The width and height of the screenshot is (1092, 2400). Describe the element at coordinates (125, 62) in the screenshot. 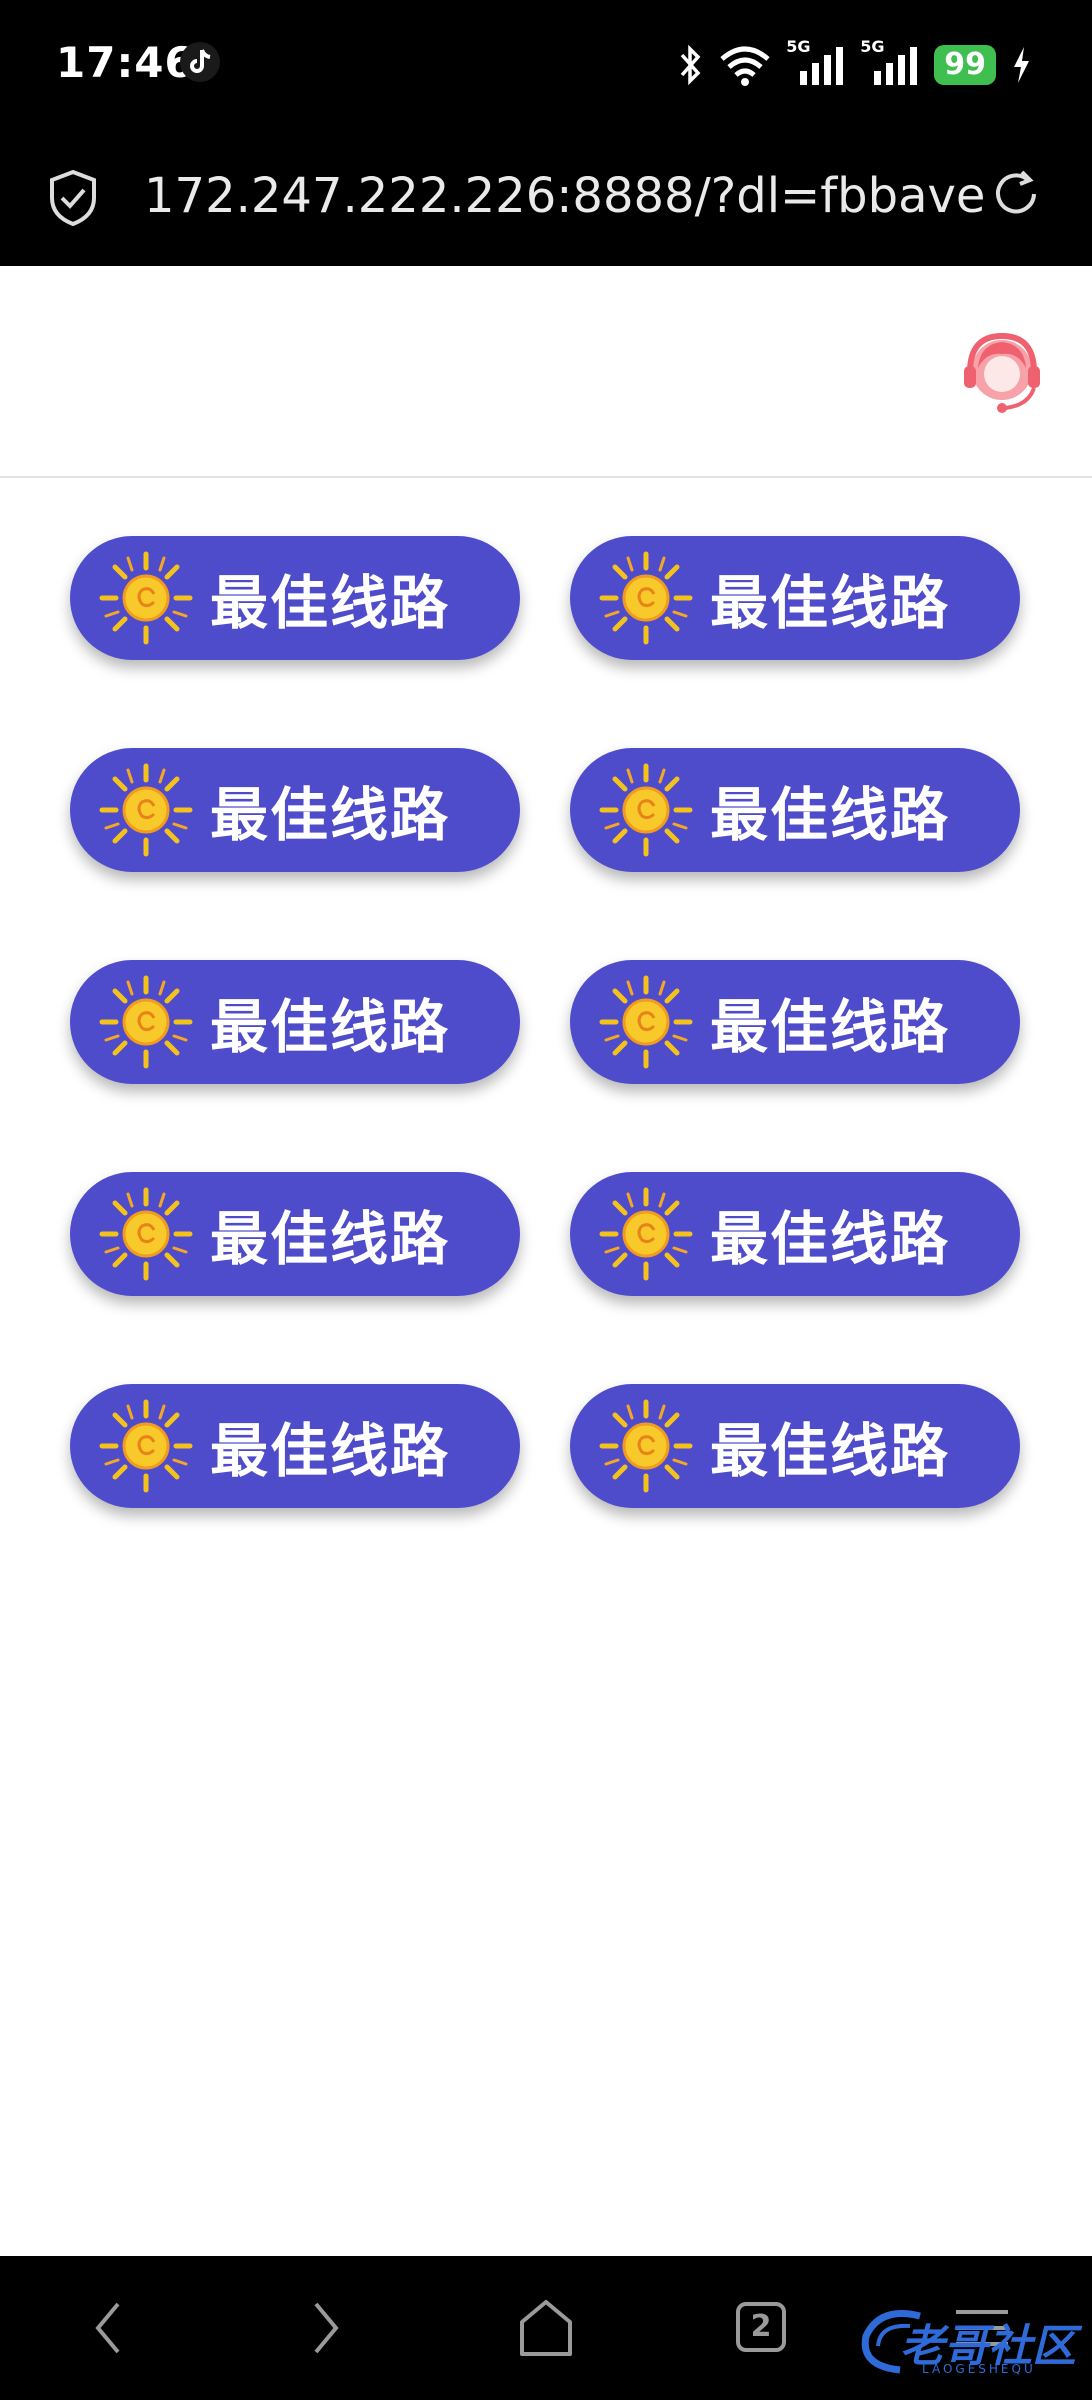

I see `status-time: 17:46` at that location.